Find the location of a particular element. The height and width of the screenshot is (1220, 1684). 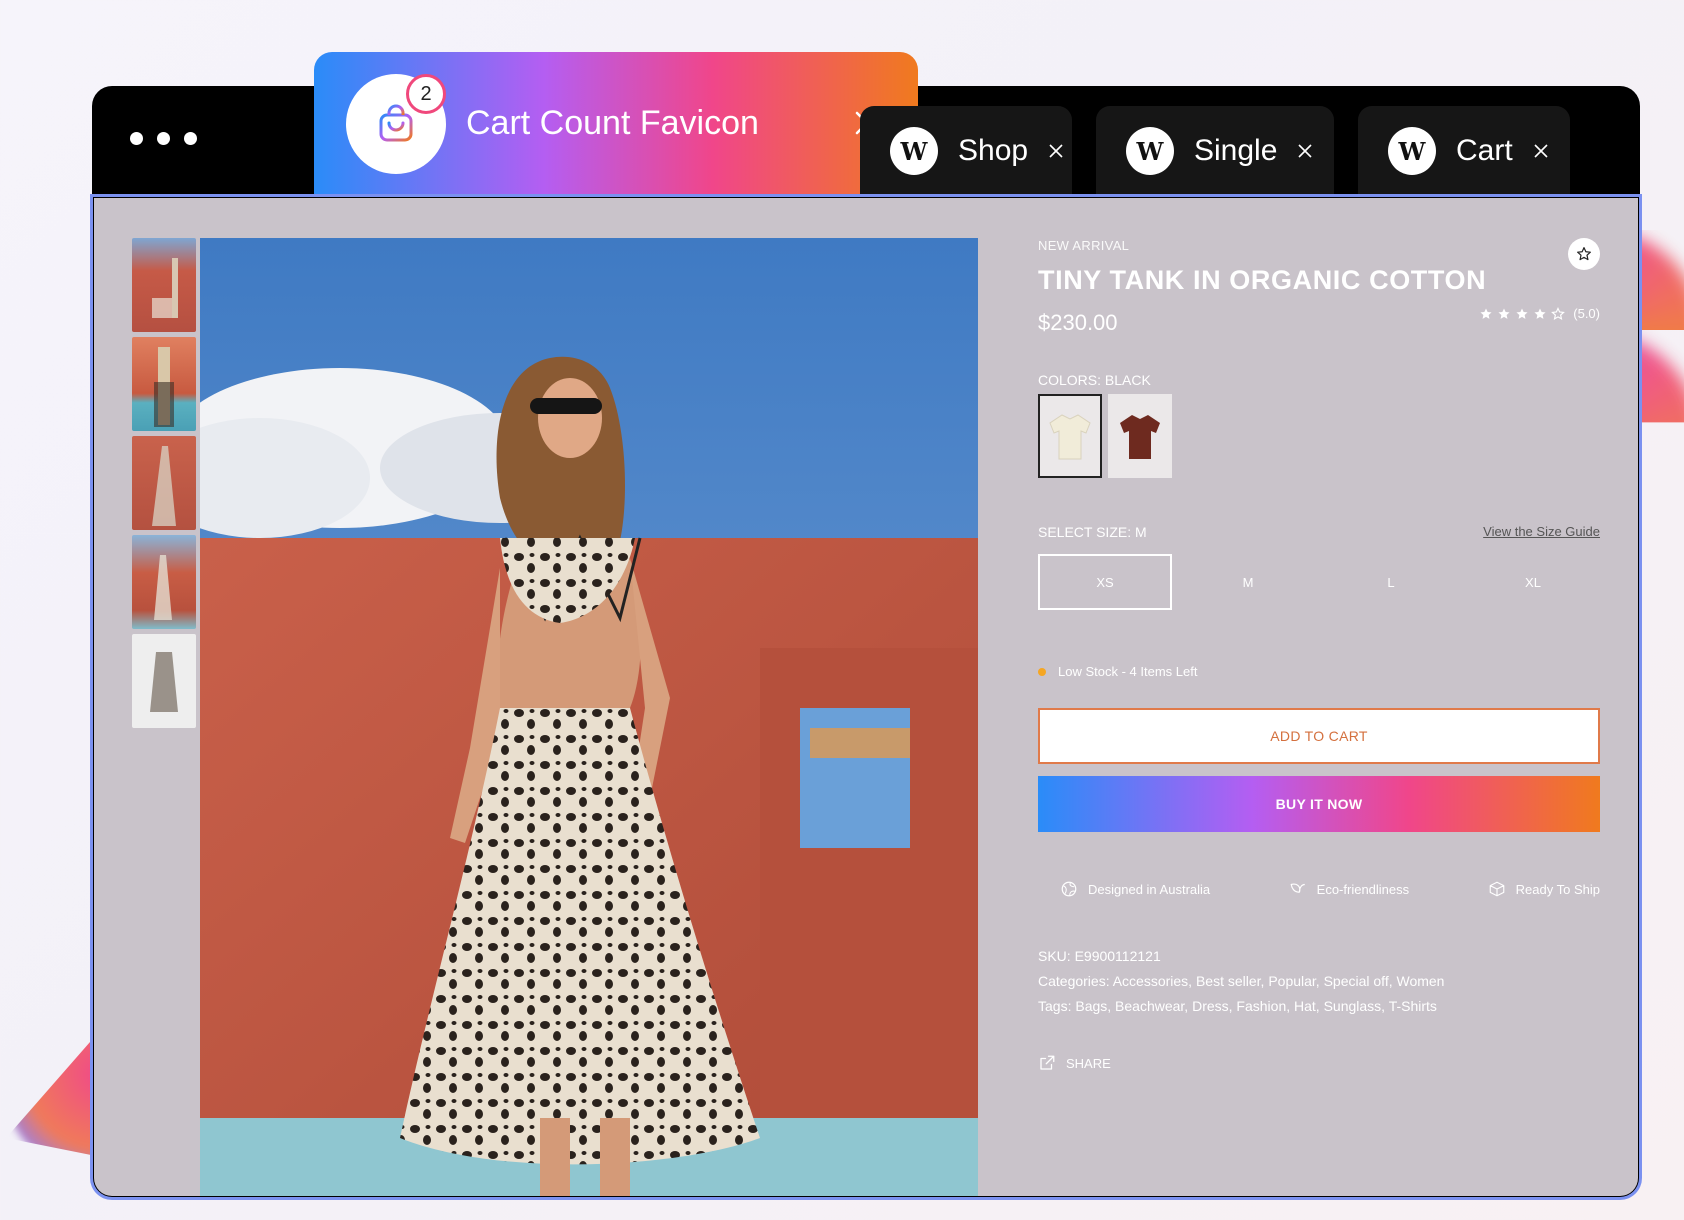

window-menu-dots is located at coordinates (163, 138).